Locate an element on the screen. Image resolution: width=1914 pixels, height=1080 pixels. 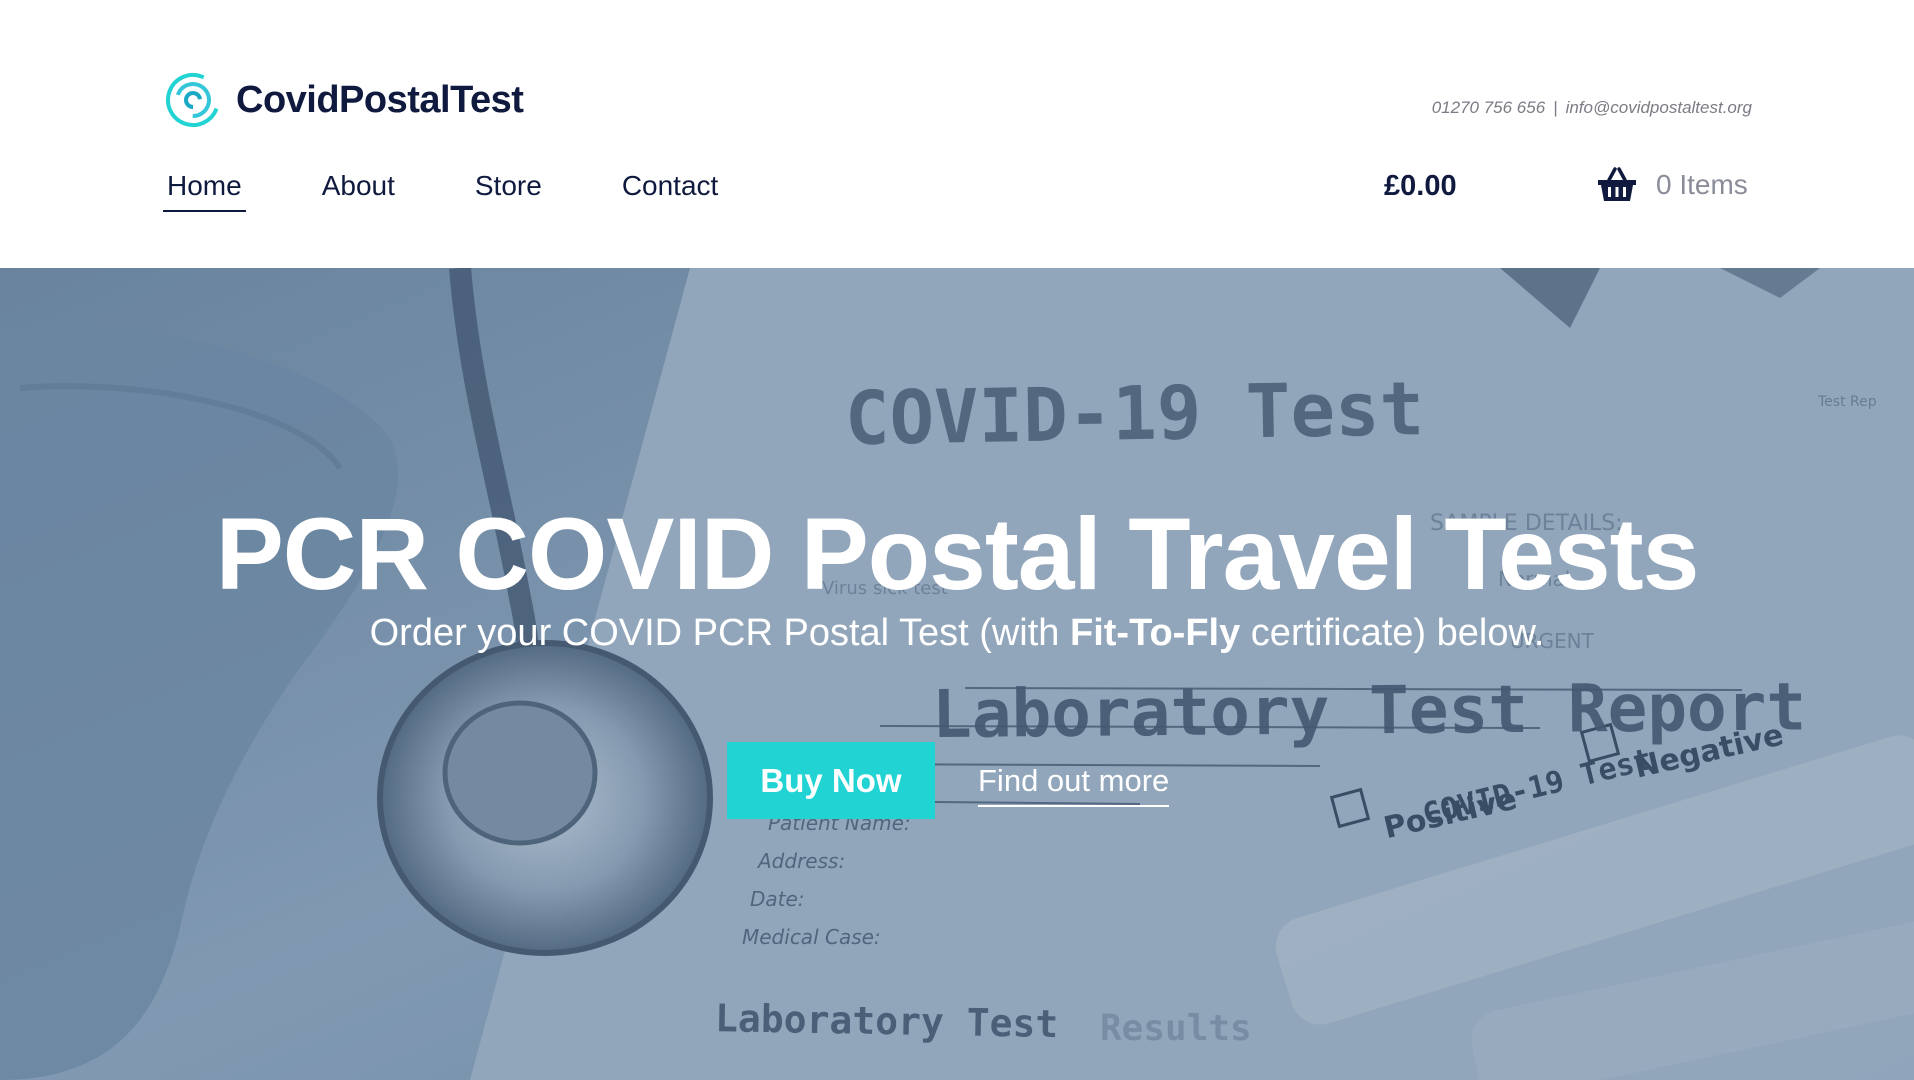
cart-link: 0 Items is located at coordinates (1672, 185).